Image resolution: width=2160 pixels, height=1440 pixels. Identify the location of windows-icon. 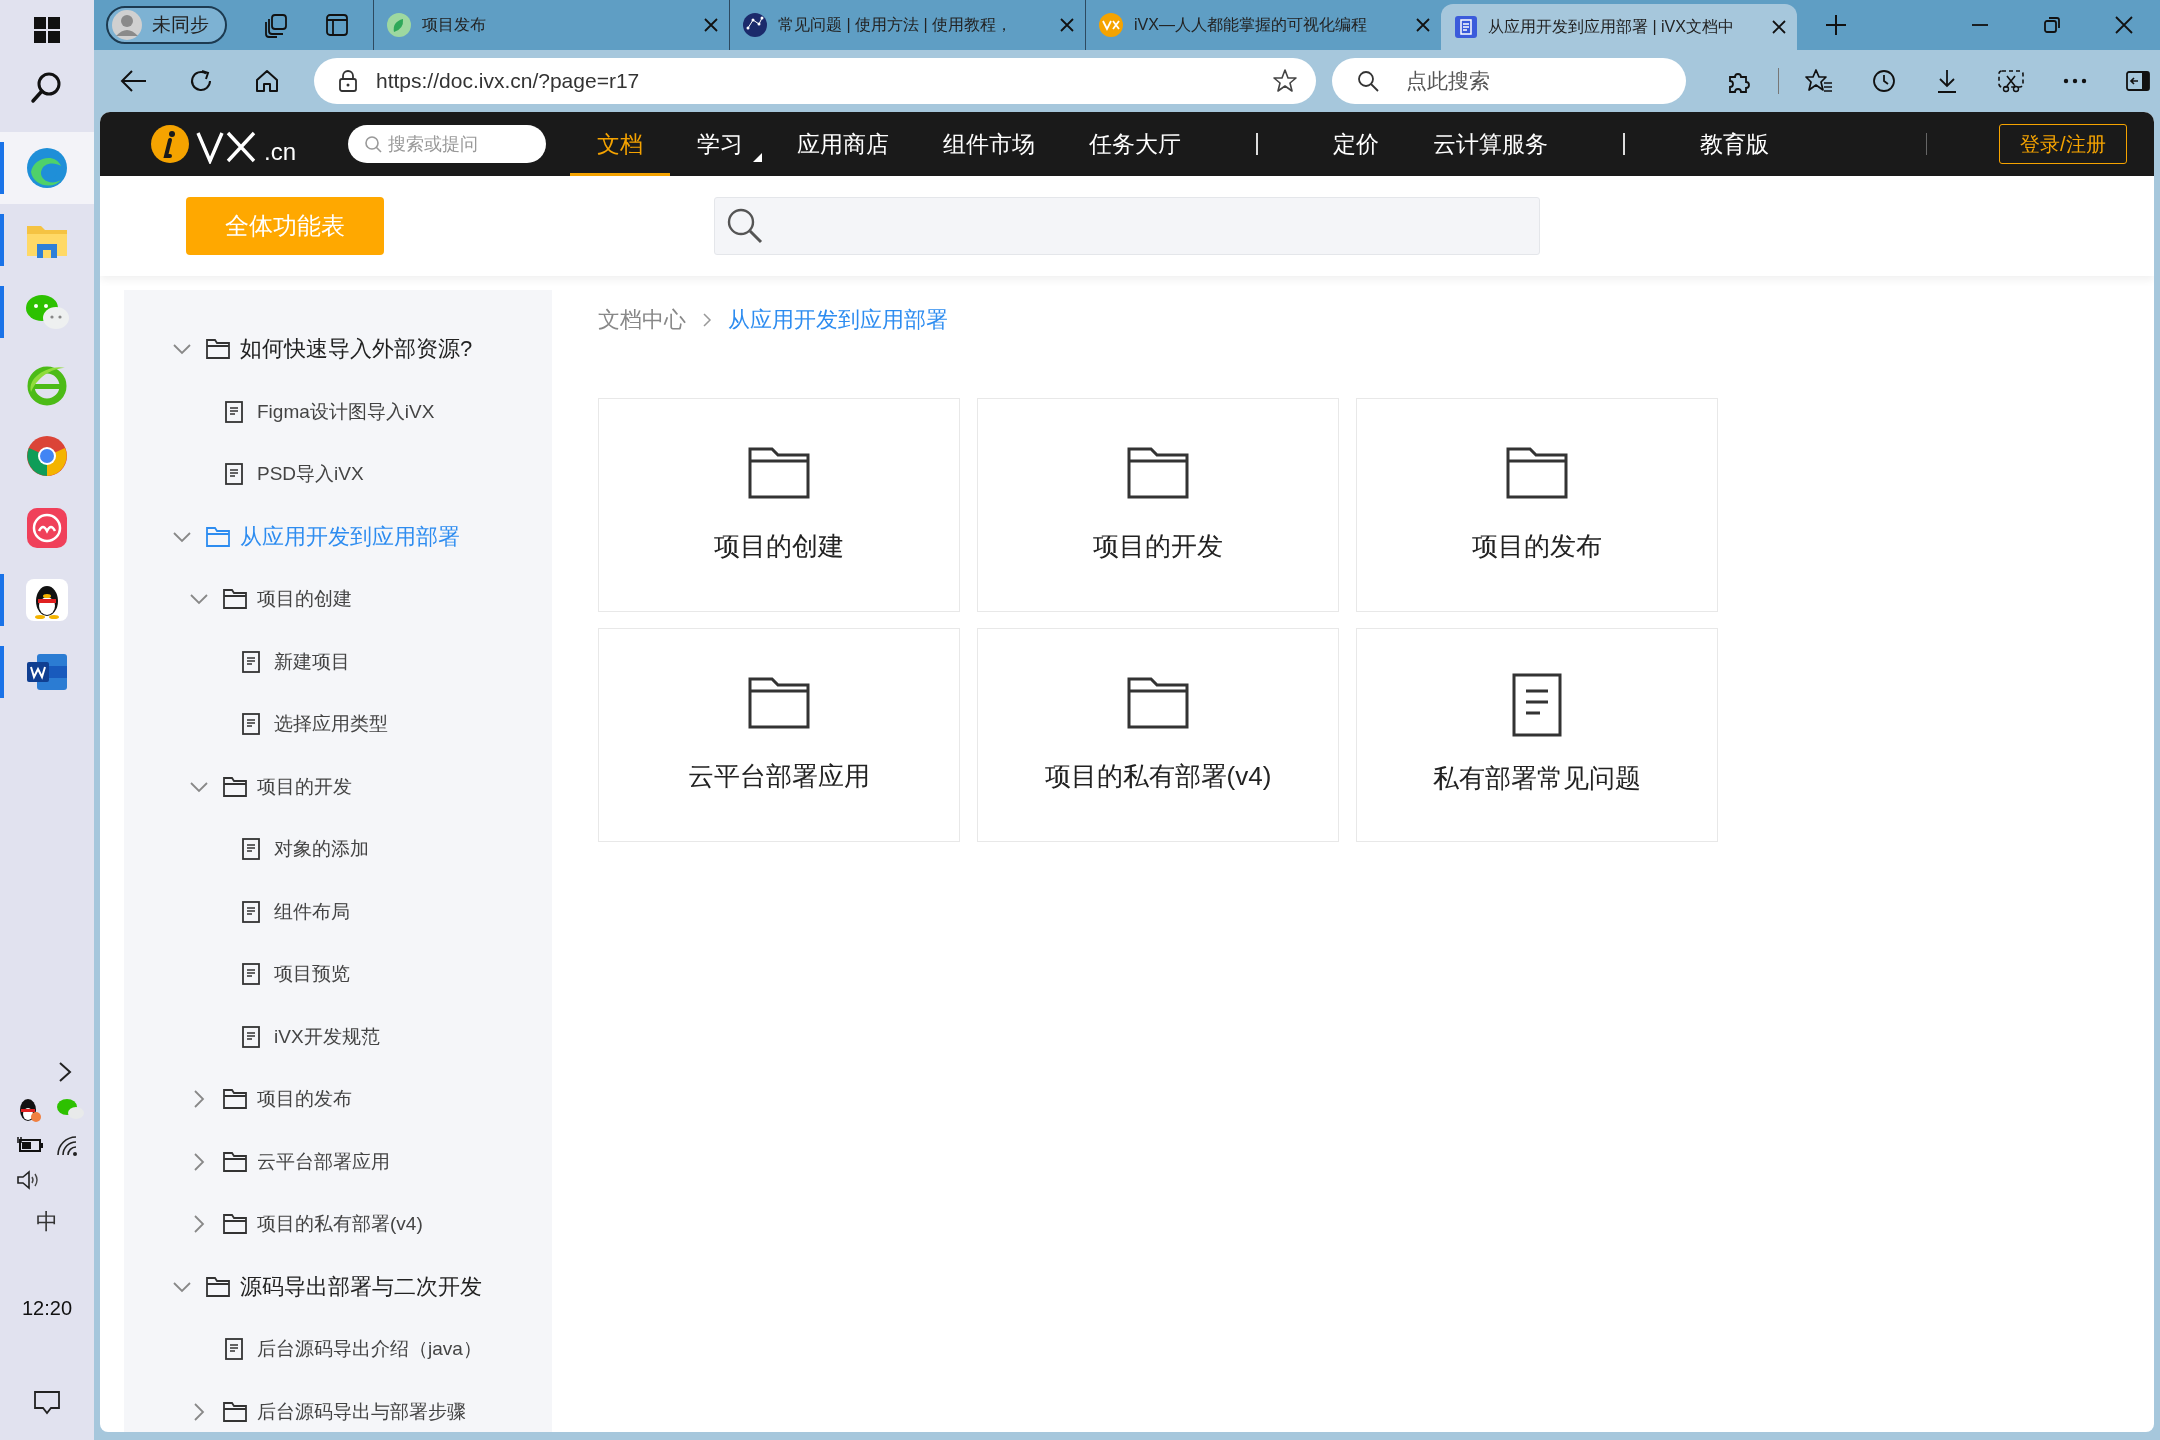
(47, 30).